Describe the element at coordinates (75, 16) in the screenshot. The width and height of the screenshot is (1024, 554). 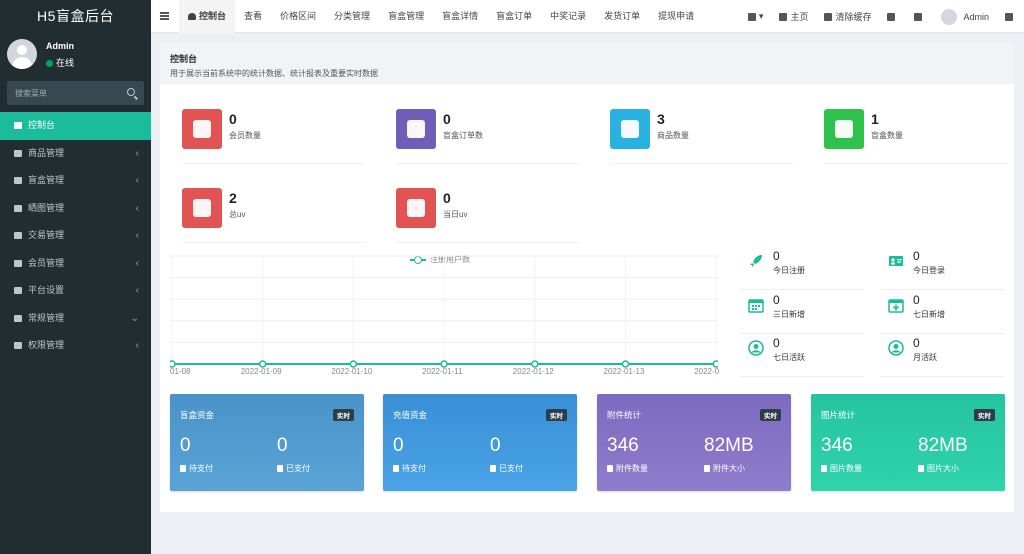
I see `brand-title: H5盲盒后台` at that location.